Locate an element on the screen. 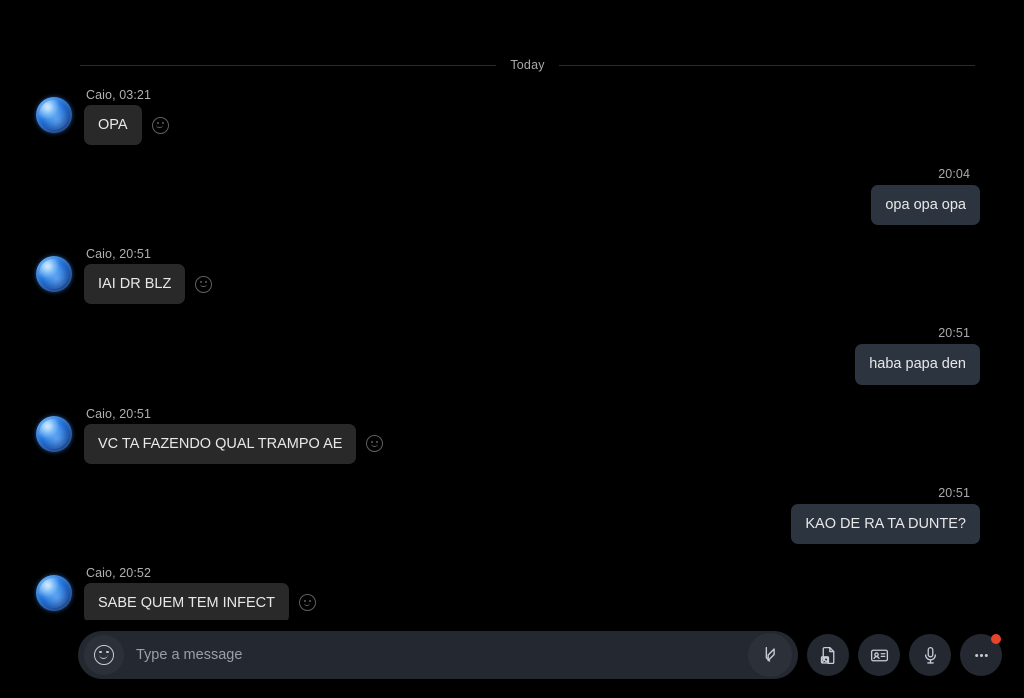 This screenshot has width=1024, height=698. day-divider: Today is located at coordinates (528, 65).